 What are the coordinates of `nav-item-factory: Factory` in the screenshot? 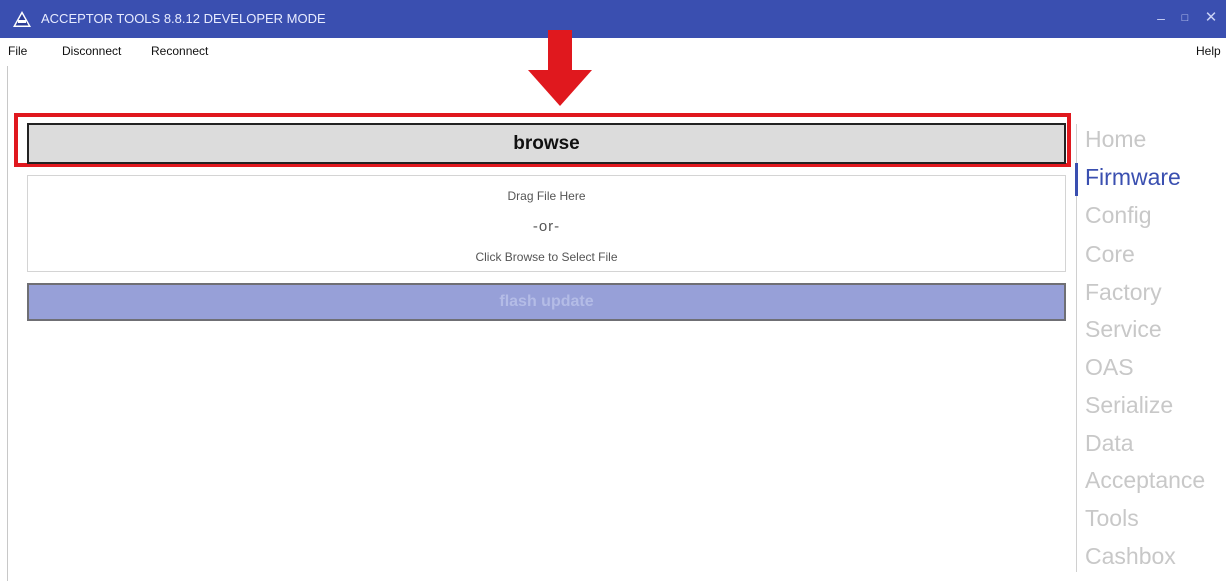 It's located at (1123, 292).